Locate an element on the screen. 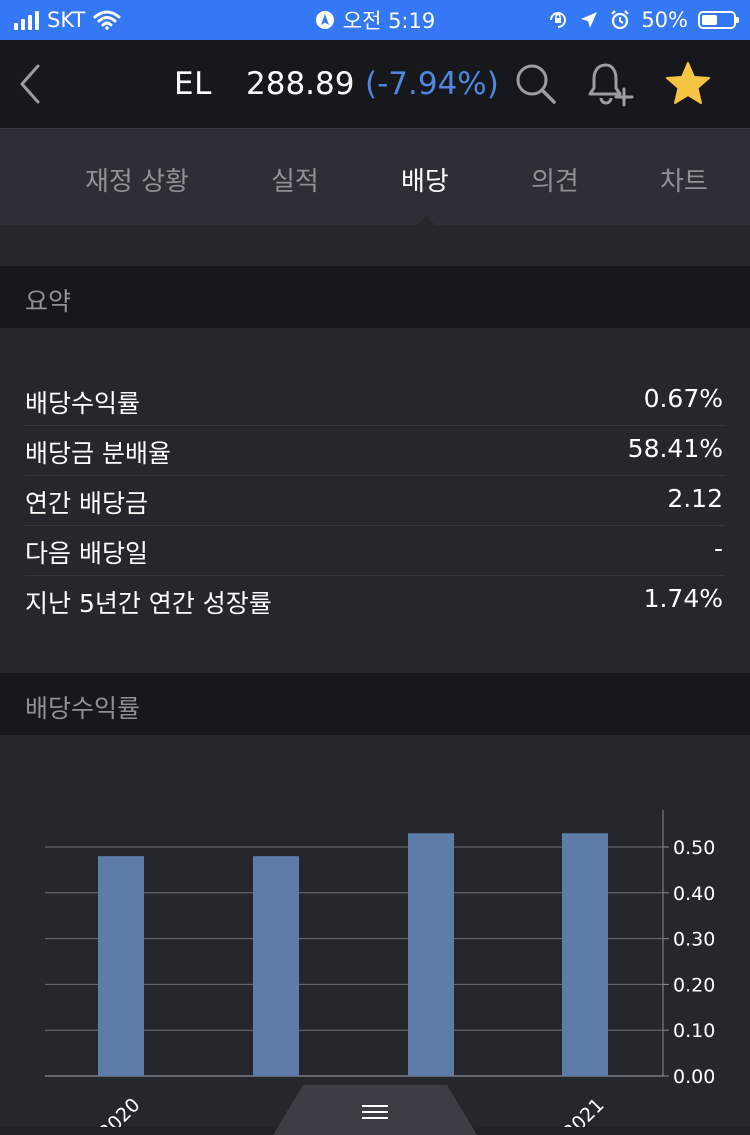  y-tick-label: 0.00 is located at coordinates (694, 1077).